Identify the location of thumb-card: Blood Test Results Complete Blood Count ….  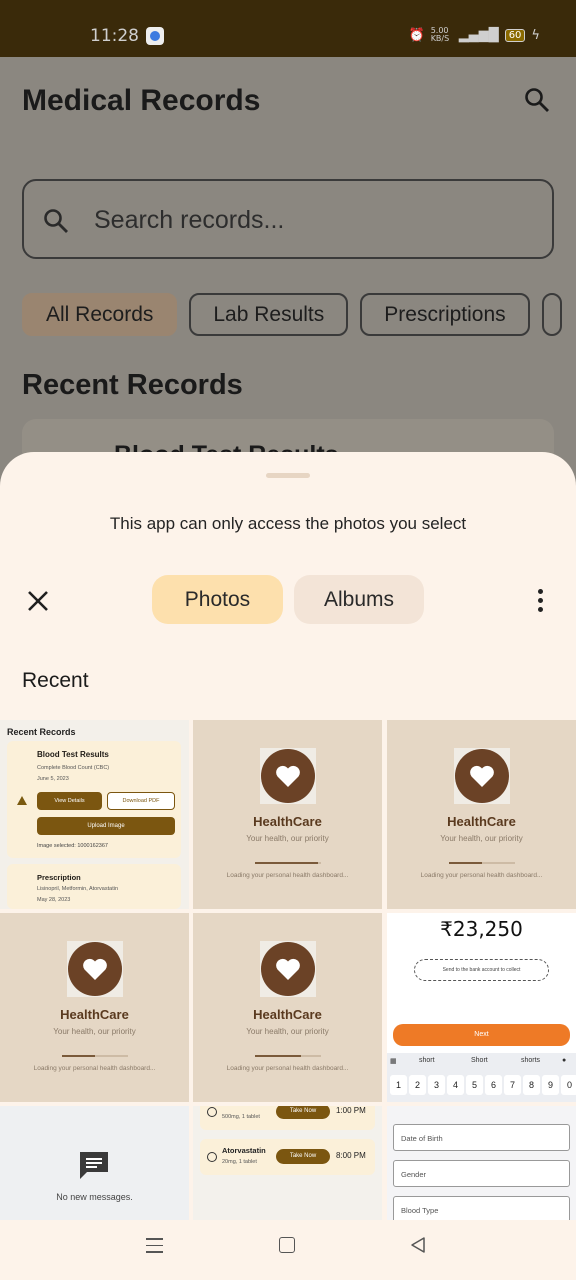
(94, 799).